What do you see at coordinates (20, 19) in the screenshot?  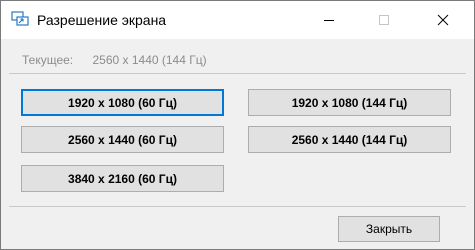 I see `display-settings-icon` at bounding box center [20, 19].